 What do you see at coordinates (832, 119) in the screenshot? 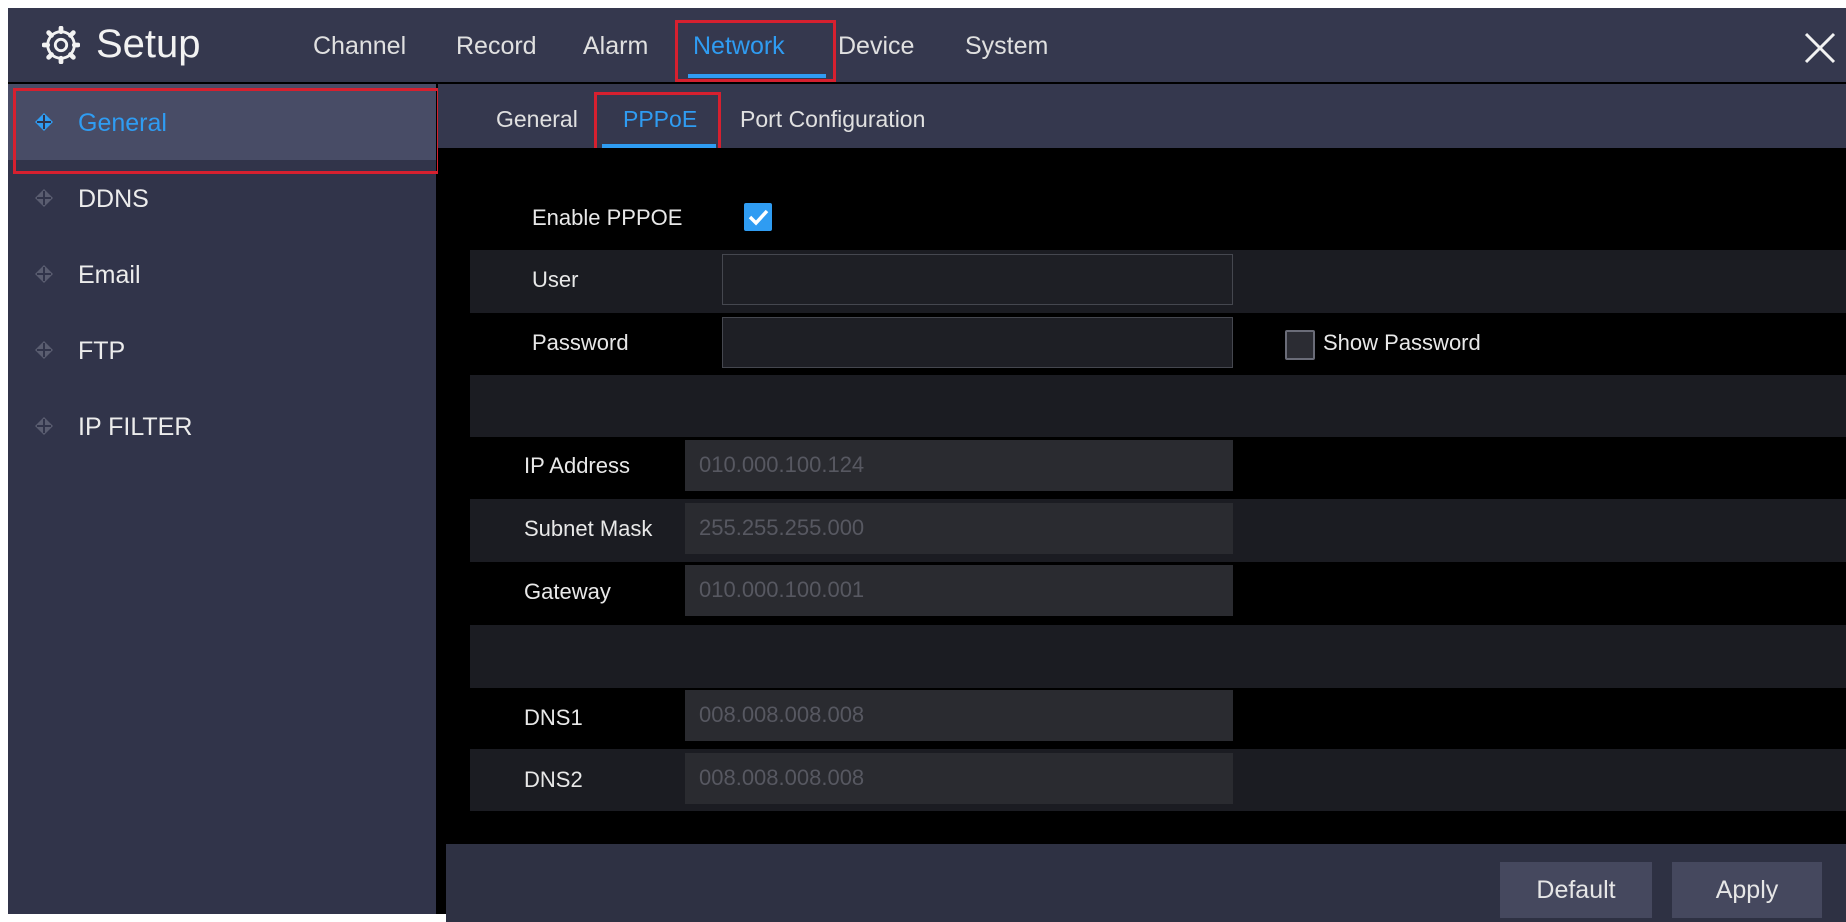
I see `subtab-port-configuration: Port Configuration` at bounding box center [832, 119].